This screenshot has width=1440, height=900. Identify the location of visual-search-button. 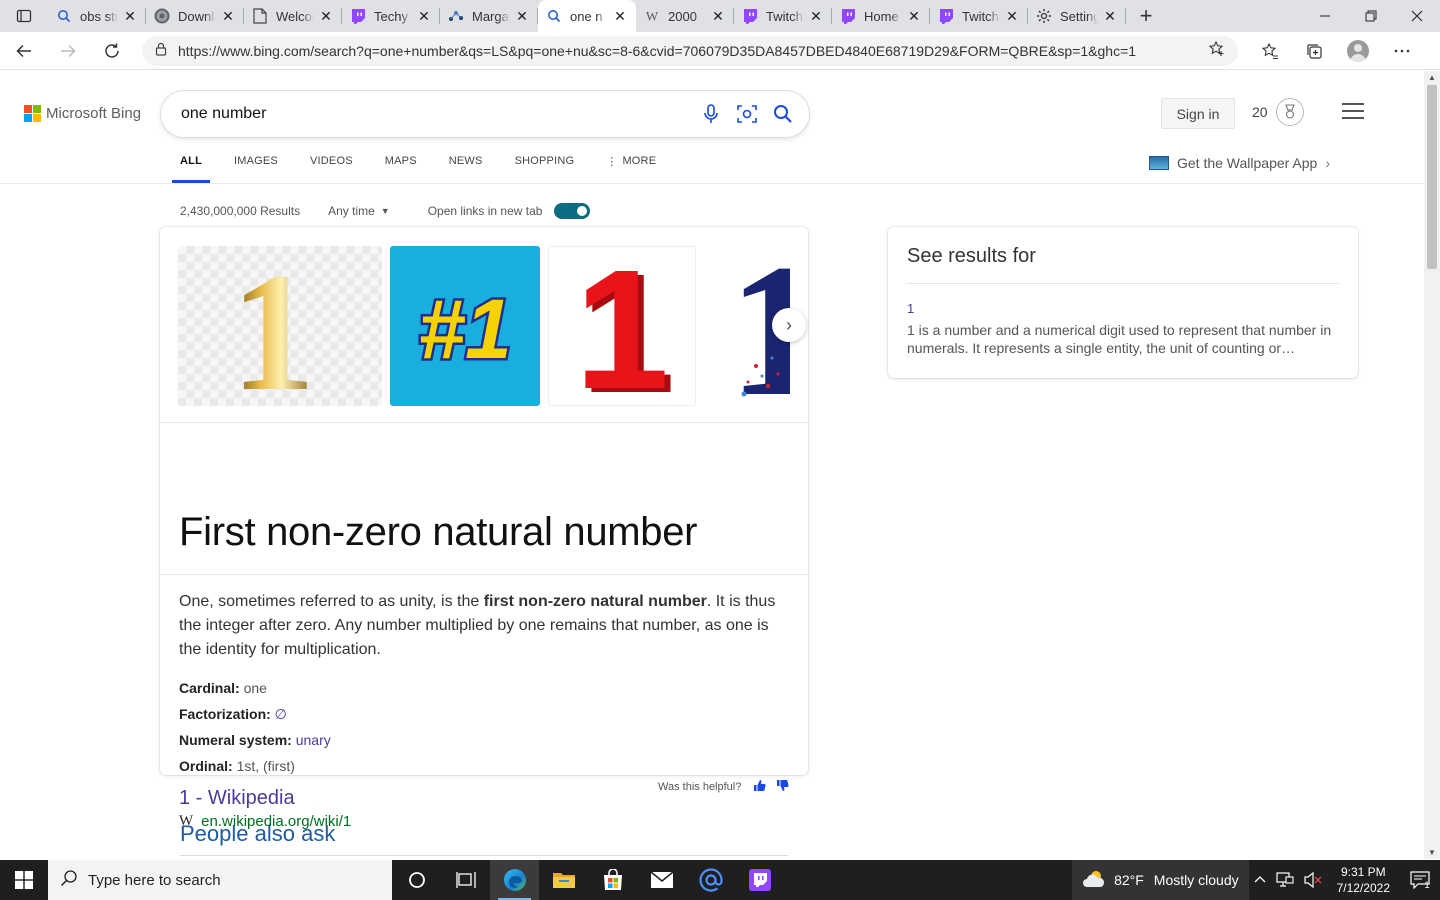
(747, 114).